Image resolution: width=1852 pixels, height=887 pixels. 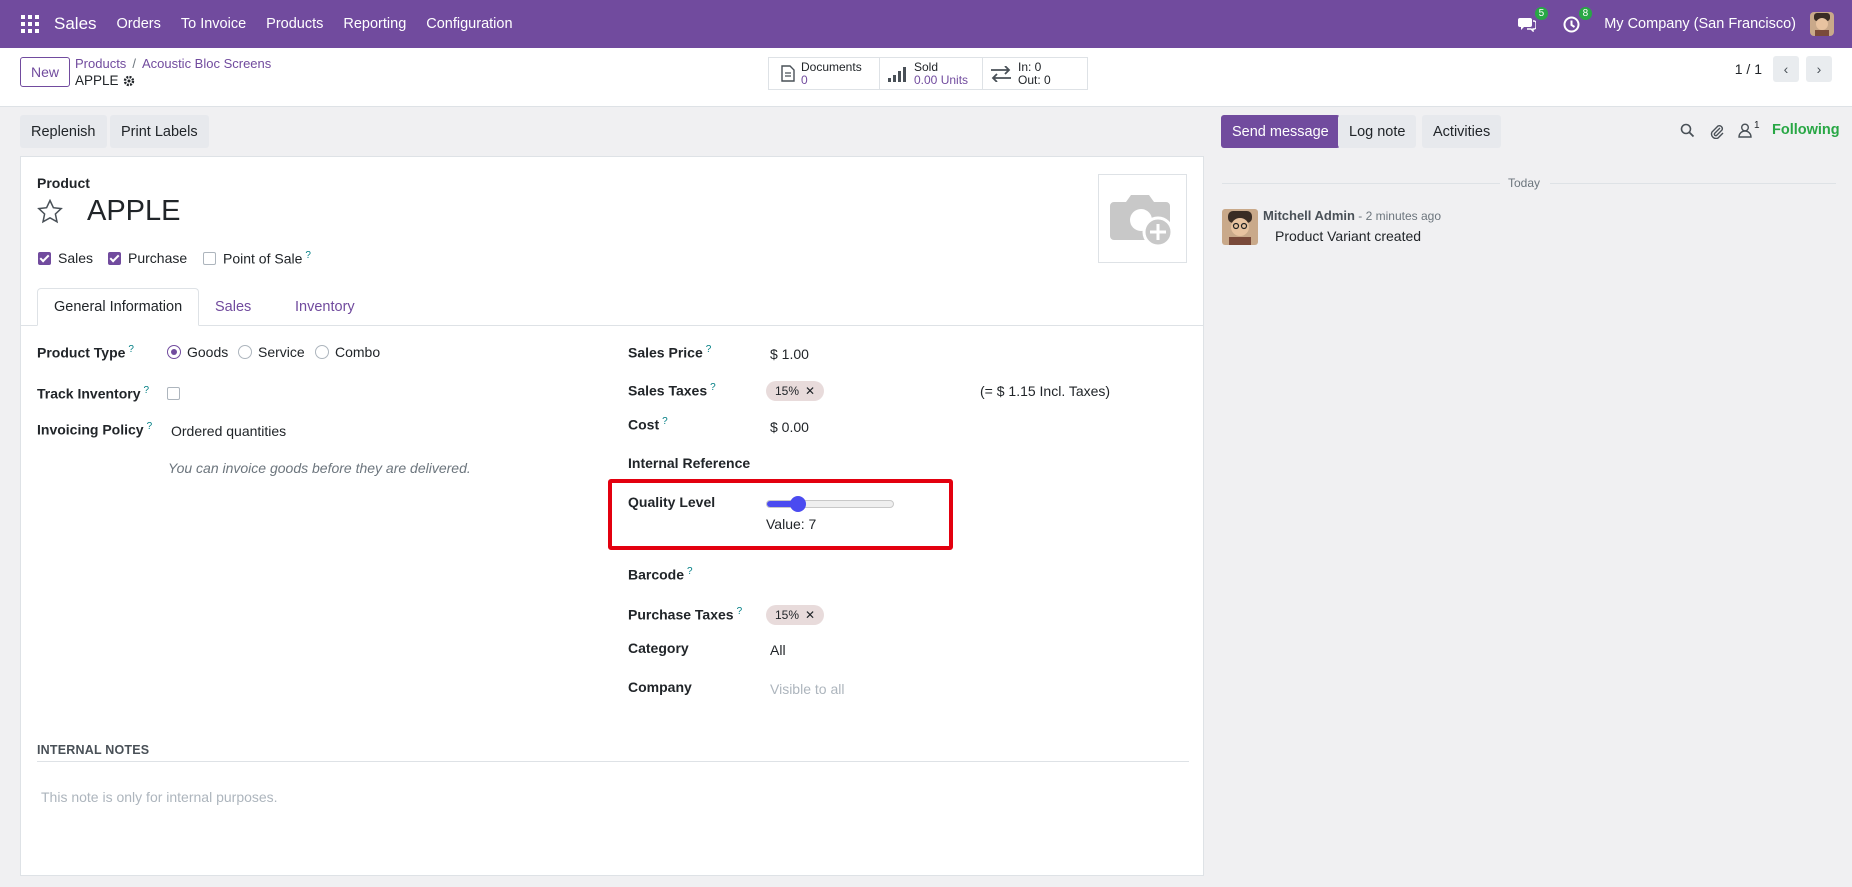 I want to click on barcode-label: Barcode?, so click(x=660, y=574).